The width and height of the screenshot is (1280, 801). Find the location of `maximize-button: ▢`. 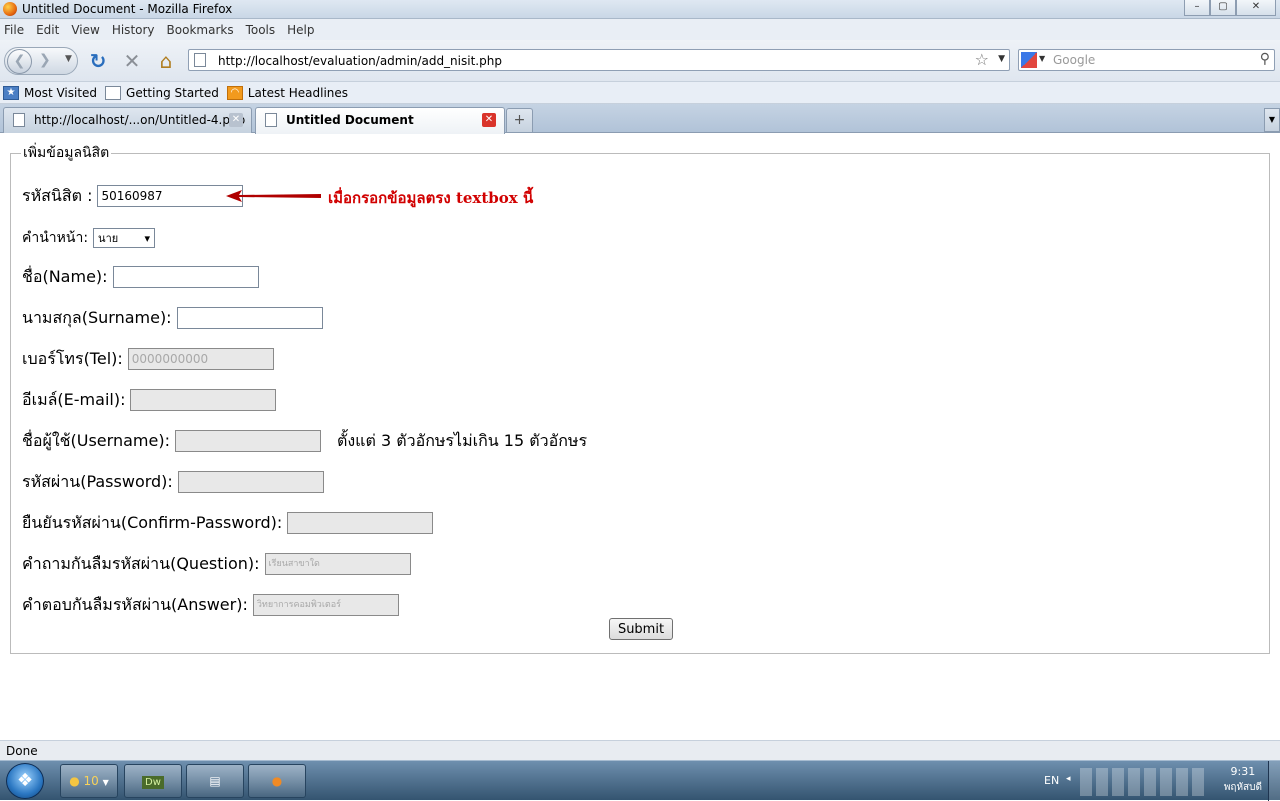

maximize-button: ▢ is located at coordinates (1223, 8).